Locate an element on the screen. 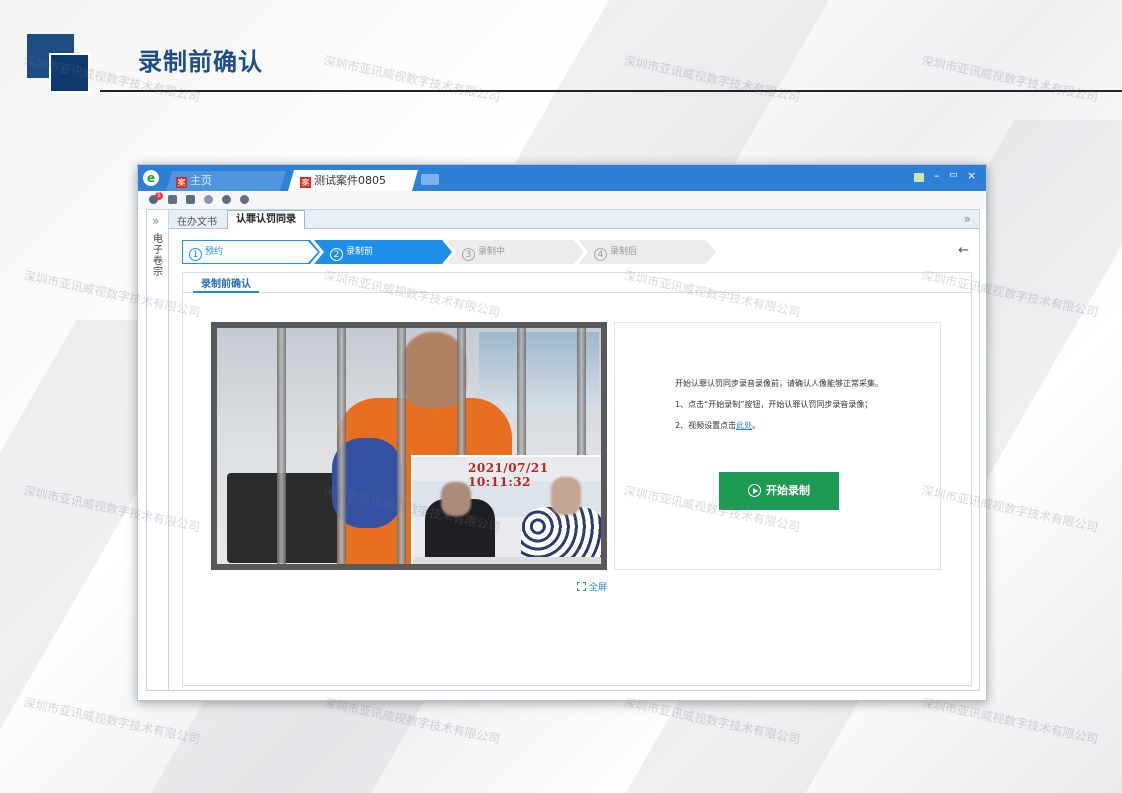 This screenshot has height=793, width=1122. start-recording-label: 开始录制 is located at coordinates (788, 490).